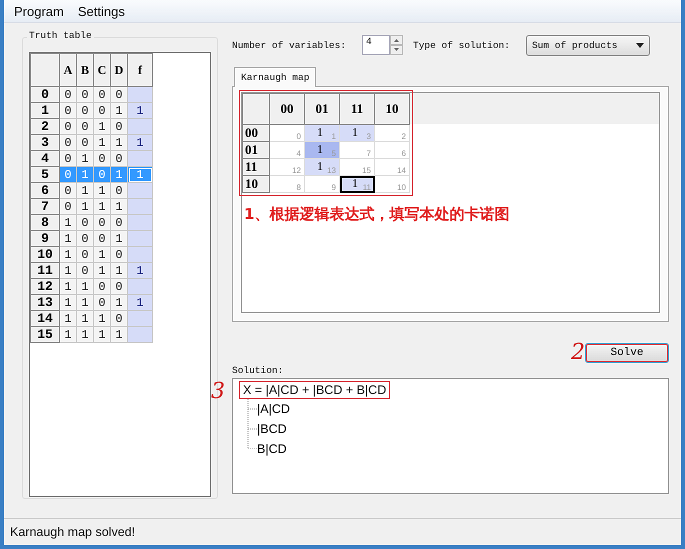 This screenshot has width=685, height=549. Describe the element at coordinates (45, 286) in the screenshot. I see `row-header: 12` at that location.